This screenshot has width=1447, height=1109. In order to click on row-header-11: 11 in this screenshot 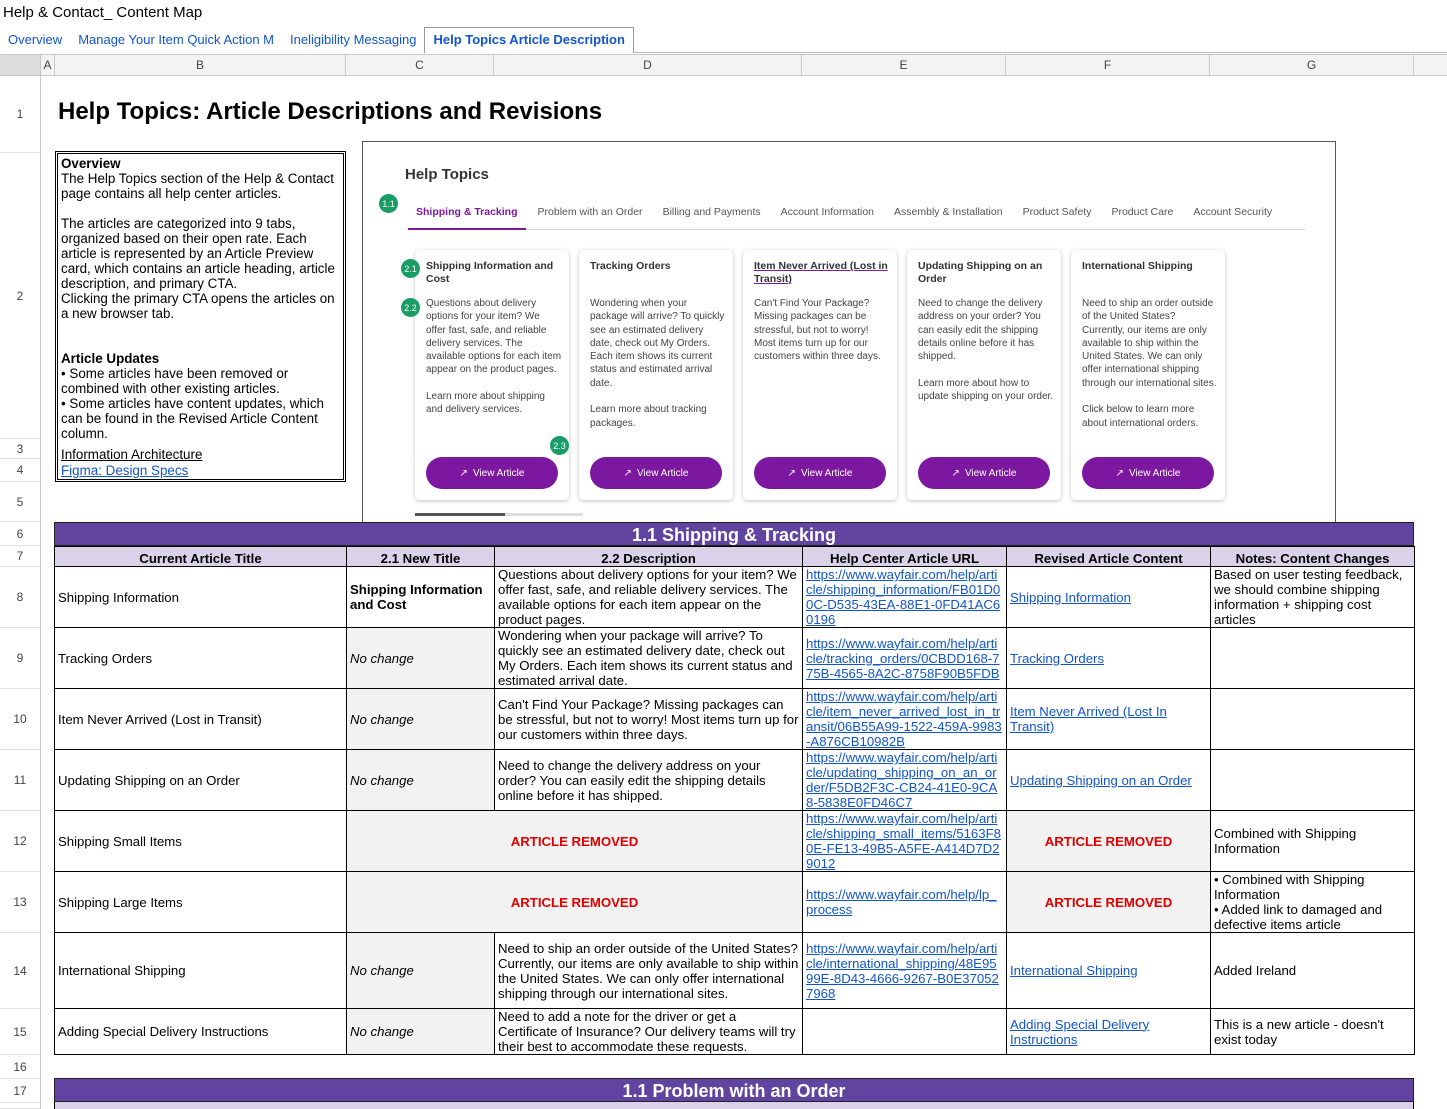, I will do `click(20, 780)`.